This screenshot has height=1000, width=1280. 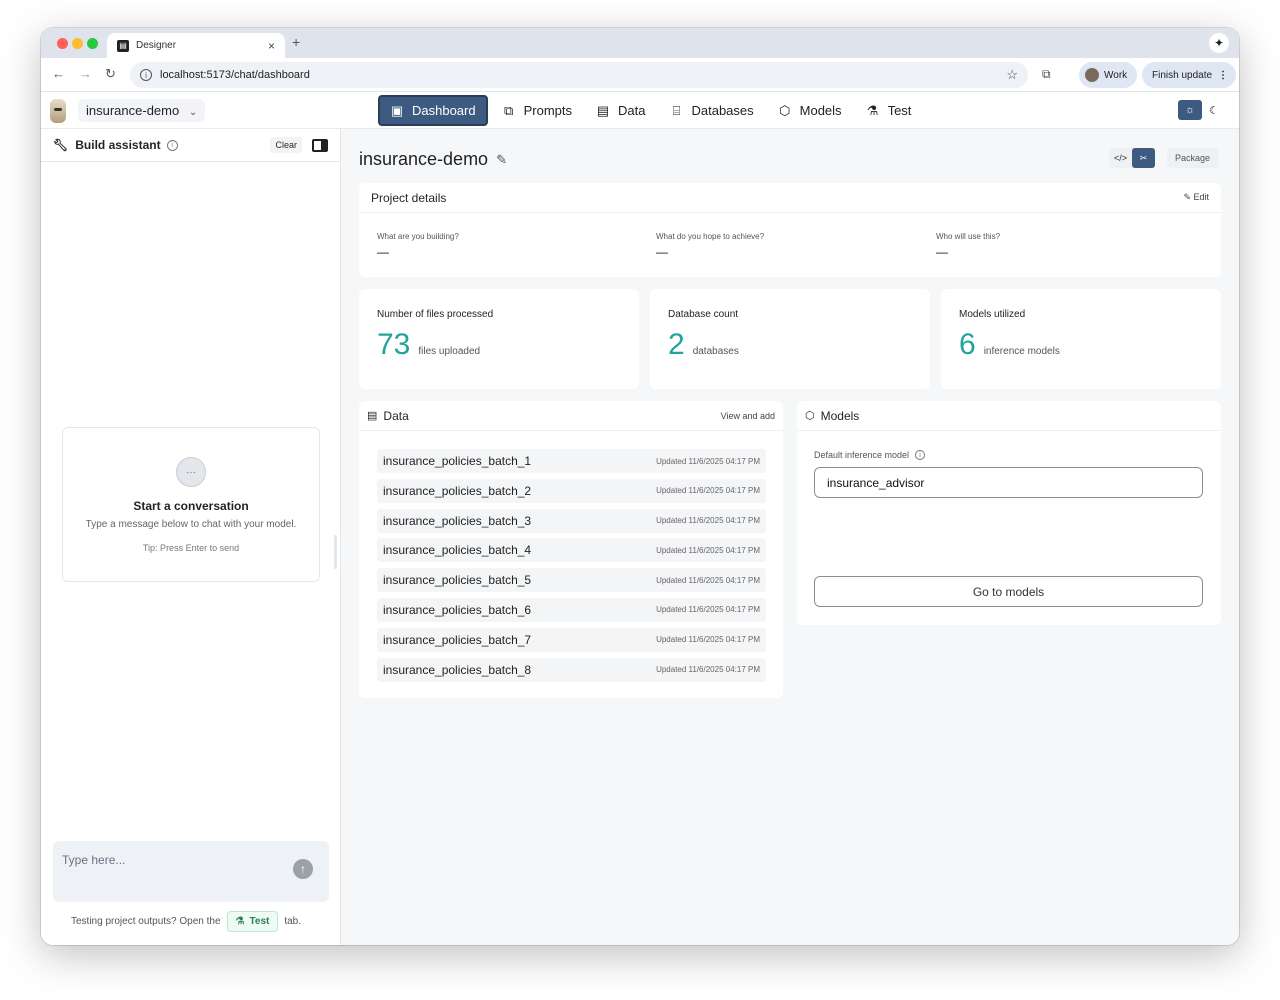 What do you see at coordinates (252, 921) in the screenshot?
I see `test-tab-button: ⚗ Test` at bounding box center [252, 921].